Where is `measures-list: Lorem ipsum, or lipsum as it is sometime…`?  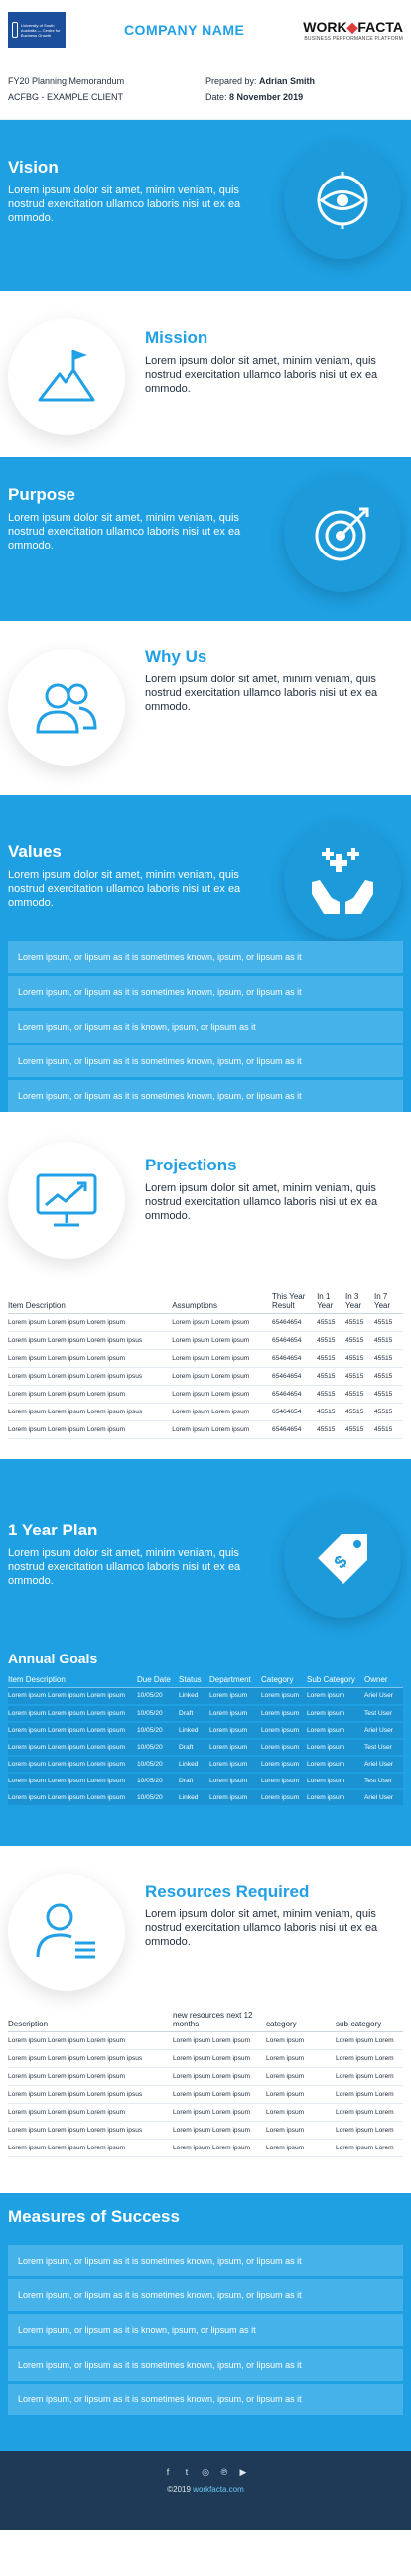
measures-list: Lorem ipsum, or lipsum as it is sometime… is located at coordinates (206, 2331).